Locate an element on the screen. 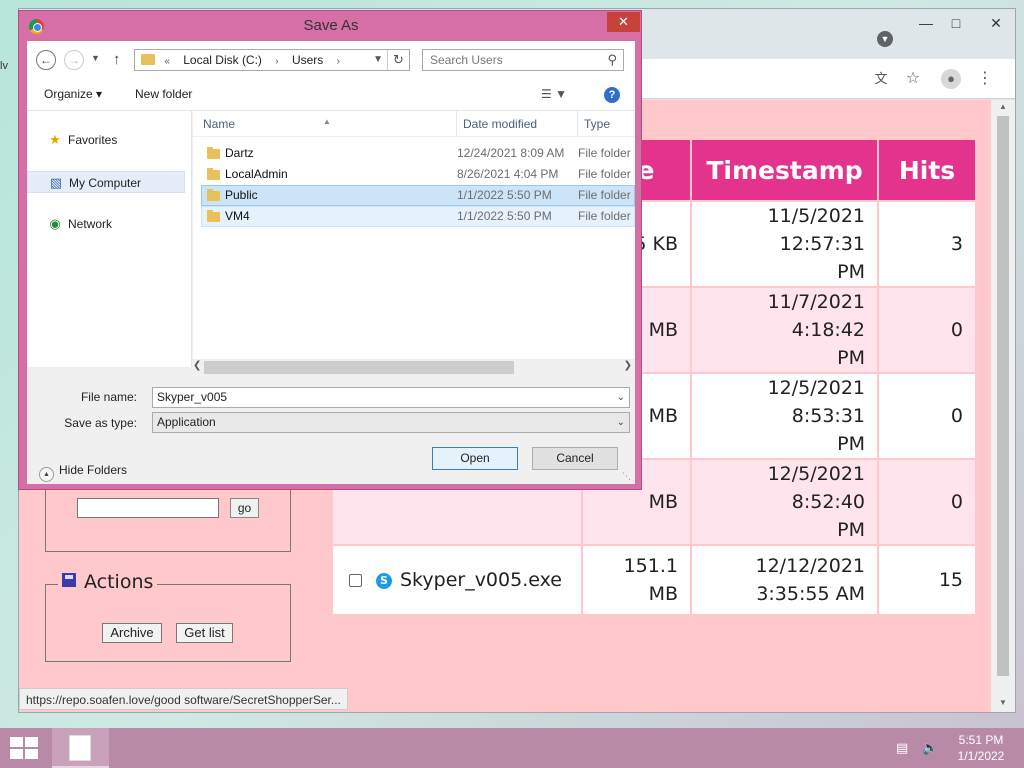 Image resolution: width=1024 pixels, height=768 pixels. skype-icon: S is located at coordinates (384, 580).